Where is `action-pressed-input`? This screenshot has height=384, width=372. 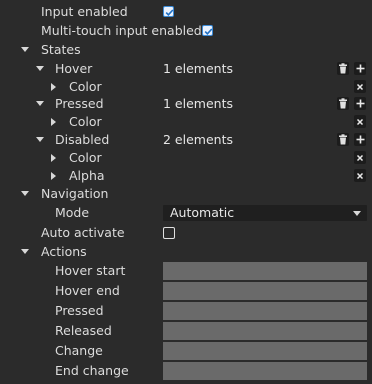 action-pressed-input is located at coordinates (265, 311).